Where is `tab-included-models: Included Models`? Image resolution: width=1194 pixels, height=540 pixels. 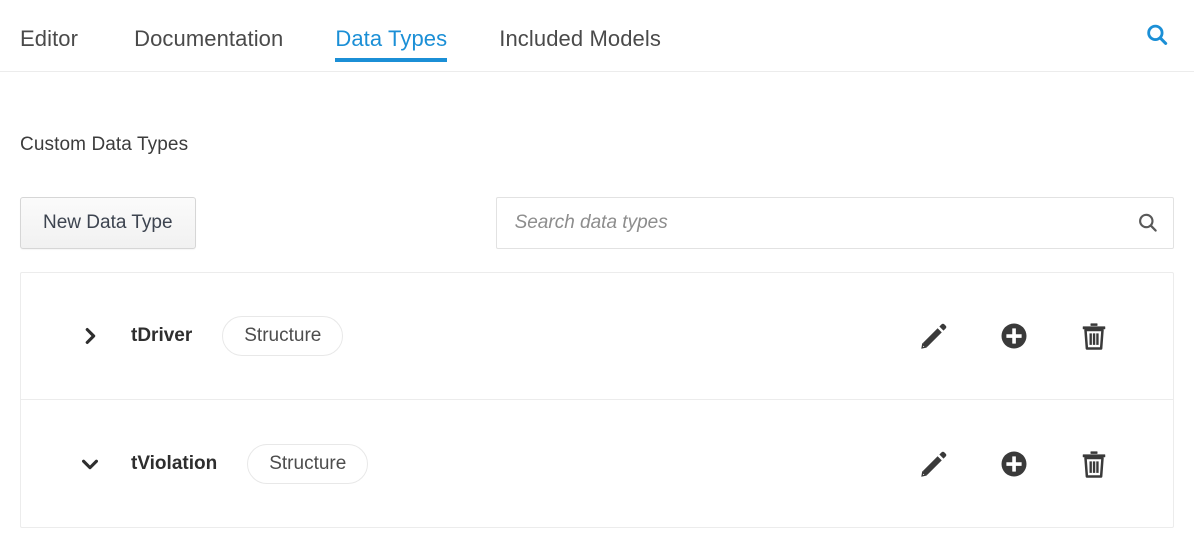
tab-included-models: Included Models is located at coordinates (580, 36).